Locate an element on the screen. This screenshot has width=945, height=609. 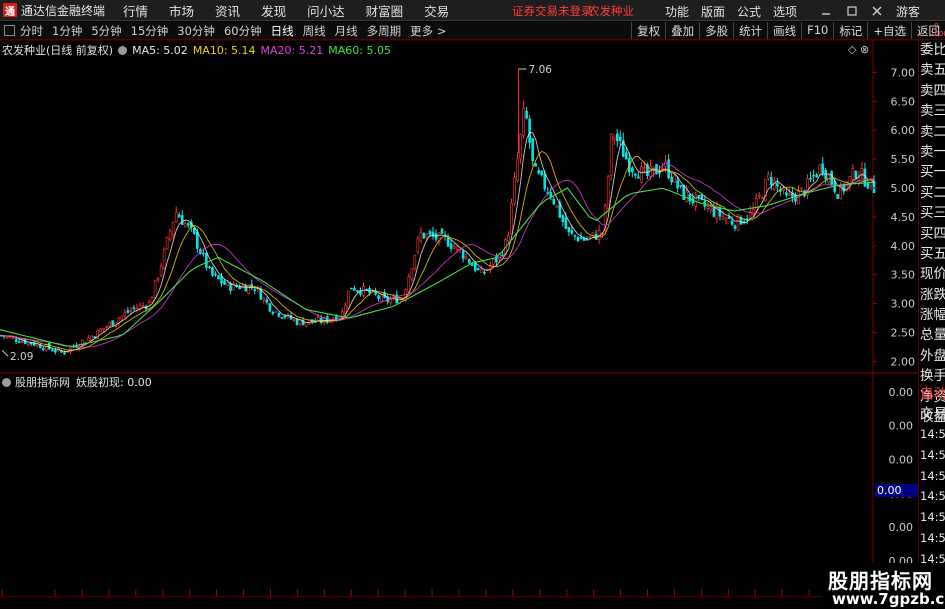
chart-corner-icons: ◇ ⊗ is located at coordinates (858, 49).